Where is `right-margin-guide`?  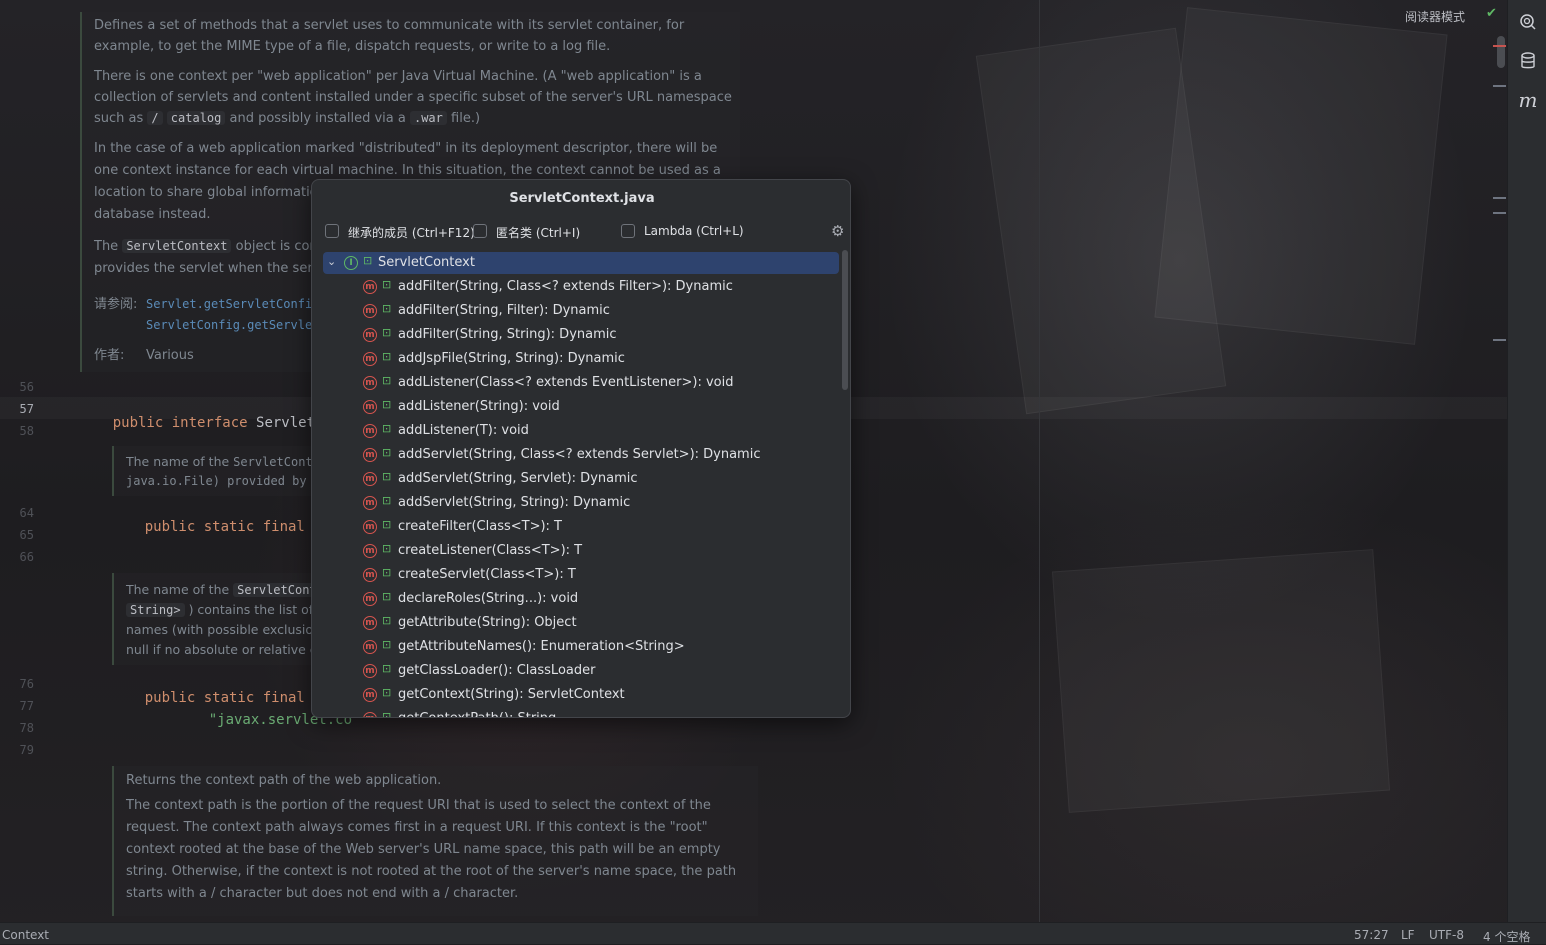 right-margin-guide is located at coordinates (1039, 461).